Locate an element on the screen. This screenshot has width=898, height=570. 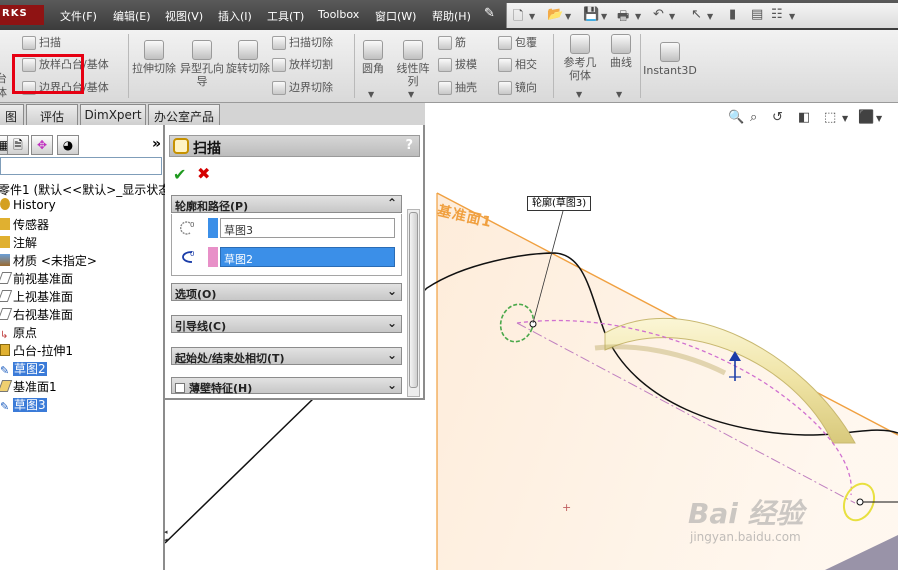
menu-insert: 插入(I) is located at coordinates (235, 16).